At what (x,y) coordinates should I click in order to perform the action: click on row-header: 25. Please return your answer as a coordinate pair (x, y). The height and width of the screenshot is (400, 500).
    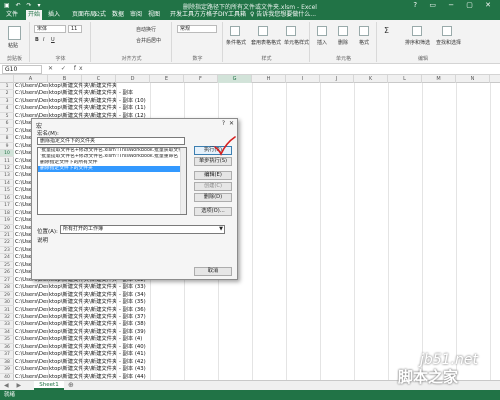
    Looking at the image, I should click on (7, 266).